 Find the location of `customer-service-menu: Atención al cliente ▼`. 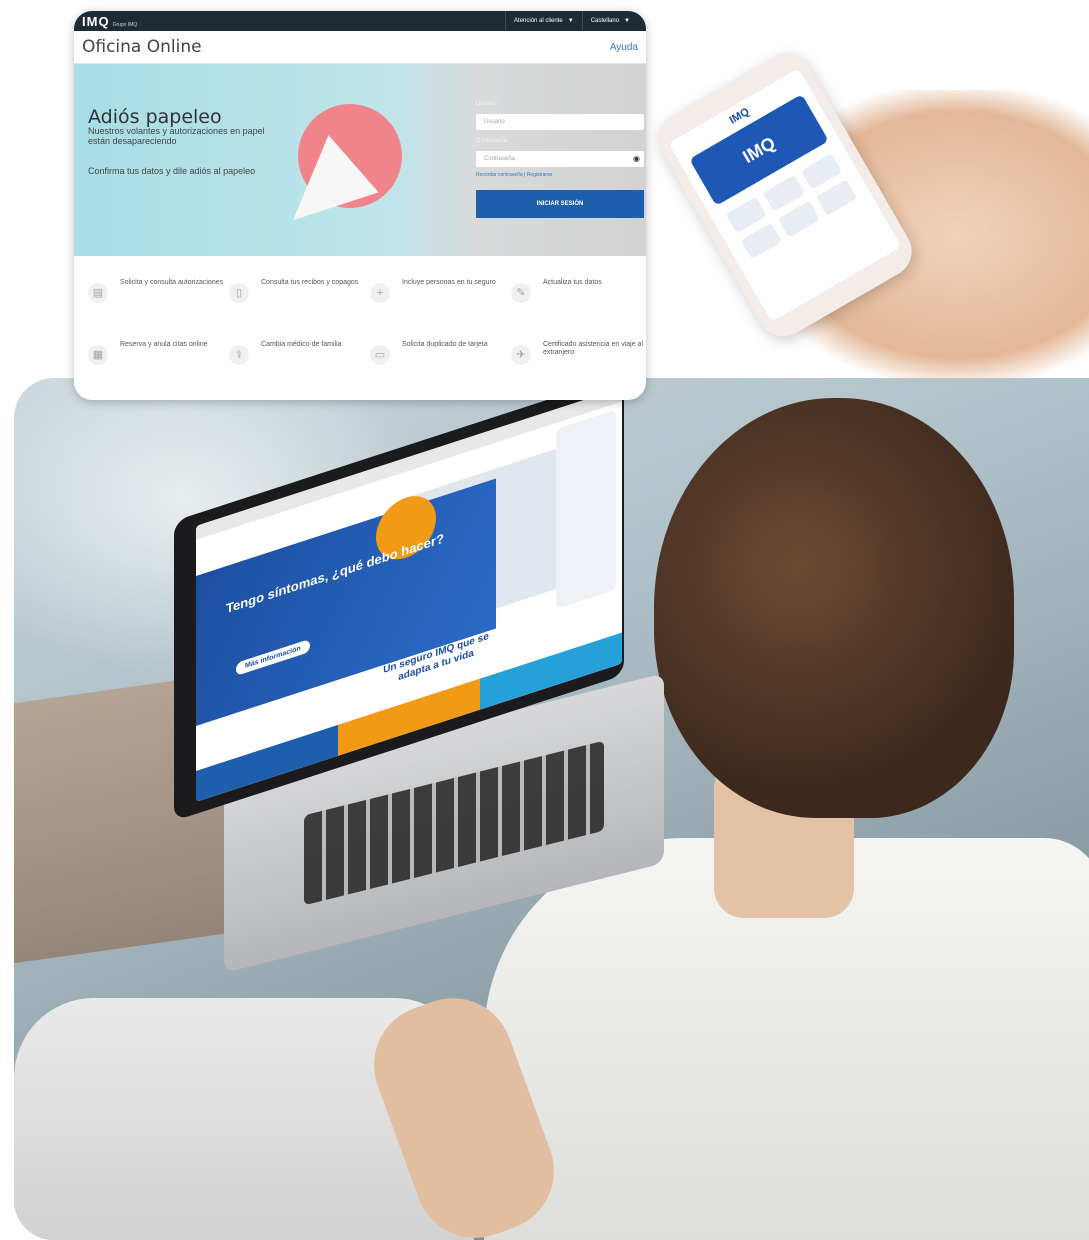

customer-service-menu: Atención al cliente ▼ is located at coordinates (543, 21).